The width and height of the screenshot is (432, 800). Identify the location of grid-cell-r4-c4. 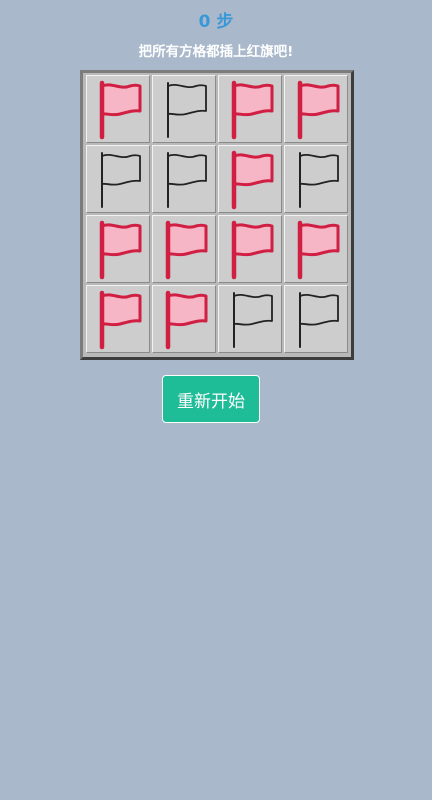
(316, 319).